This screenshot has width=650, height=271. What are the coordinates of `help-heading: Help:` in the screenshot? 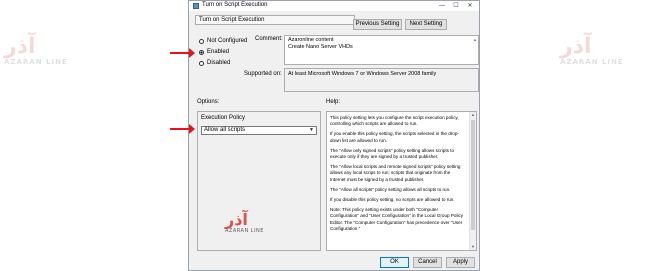 It's located at (333, 102).